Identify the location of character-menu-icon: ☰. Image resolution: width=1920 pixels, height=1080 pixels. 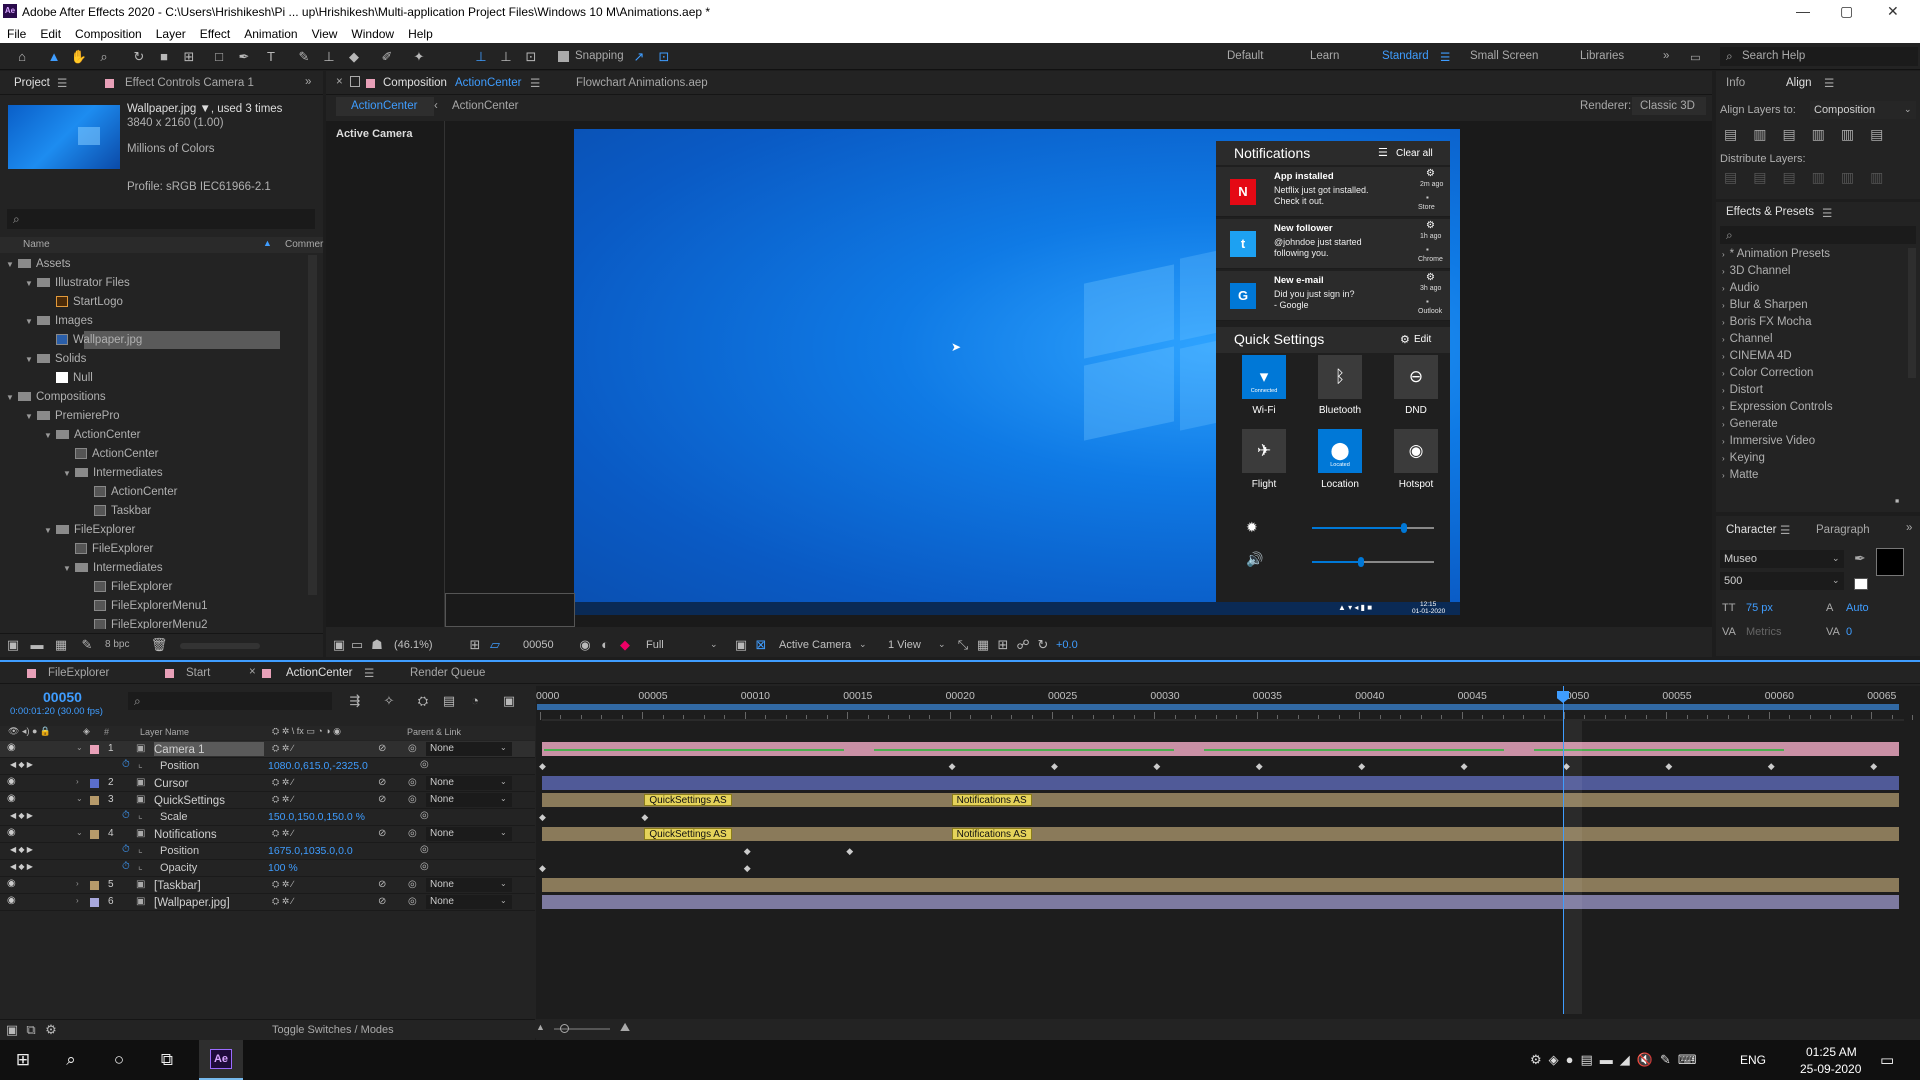
(1785, 530).